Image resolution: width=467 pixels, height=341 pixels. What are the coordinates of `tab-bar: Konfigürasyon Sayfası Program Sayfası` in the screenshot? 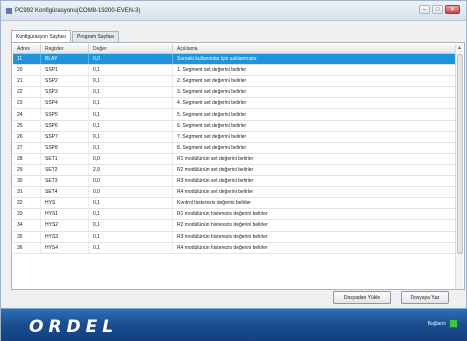 It's located at (65, 36).